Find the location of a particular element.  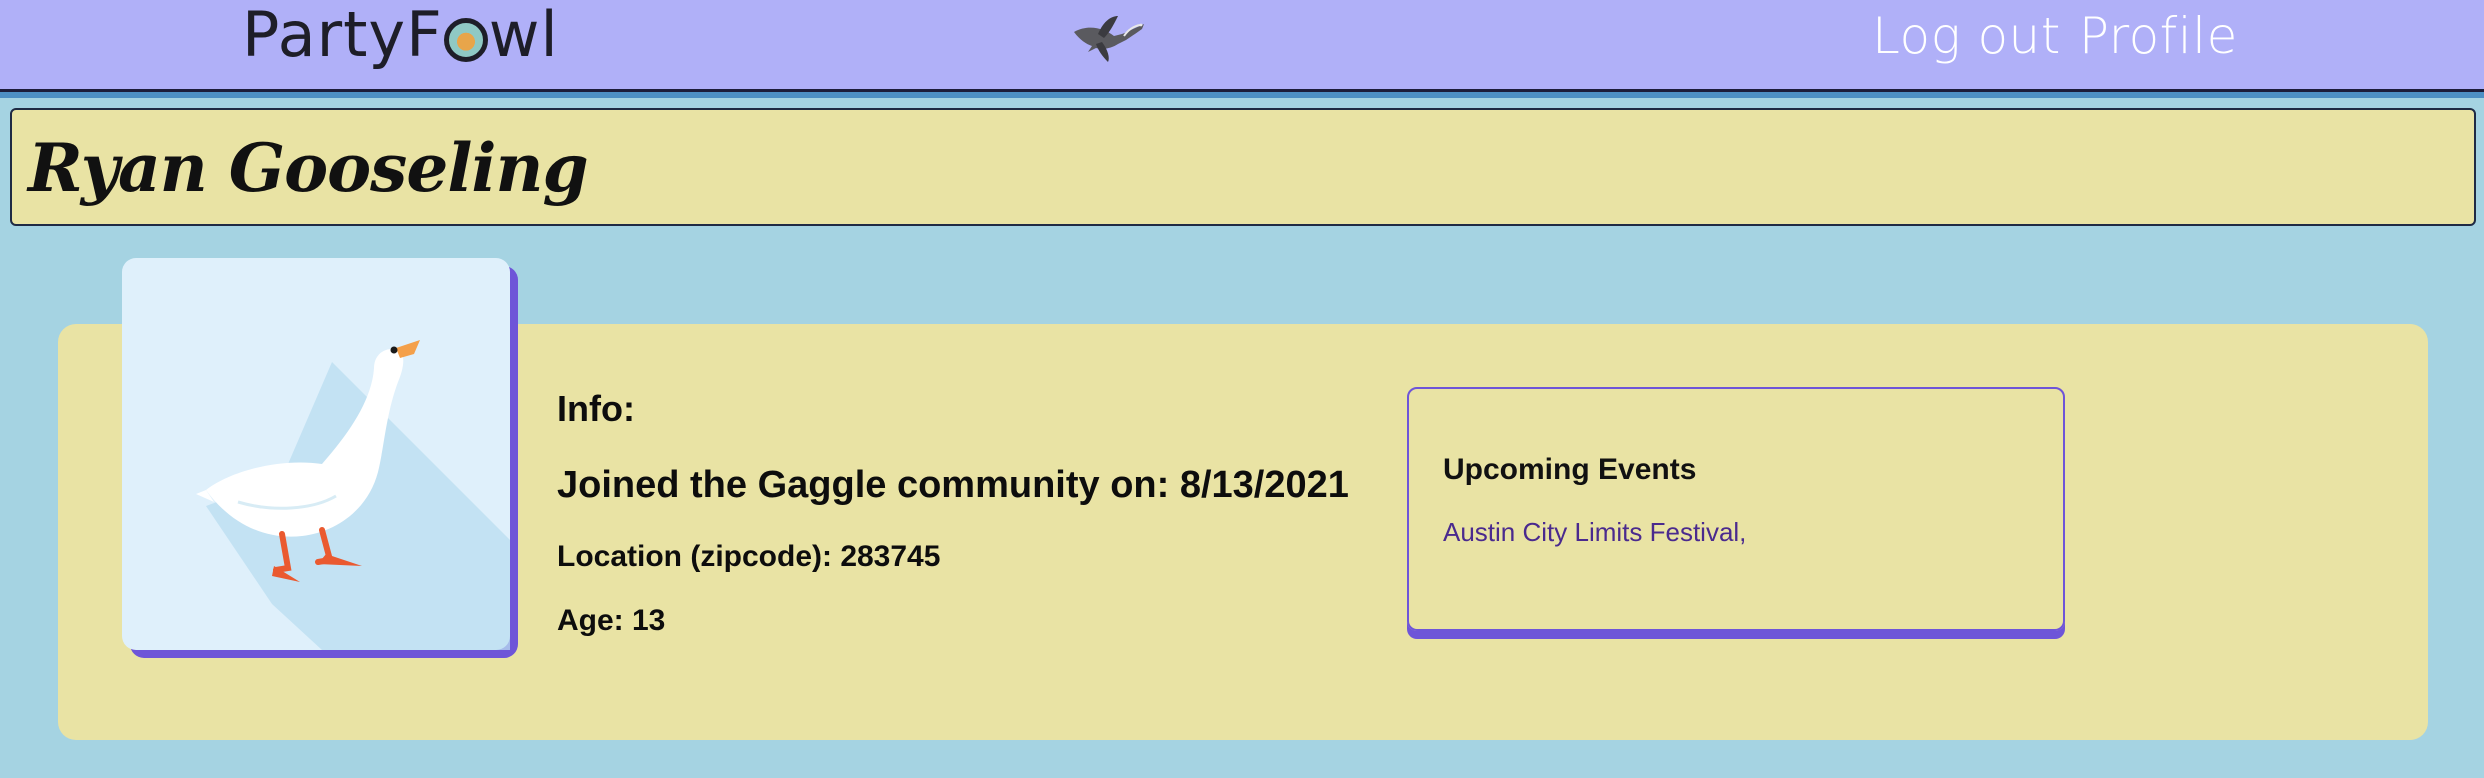

location-zipcode: Location (zipcode): 283745 is located at coordinates (749, 556).